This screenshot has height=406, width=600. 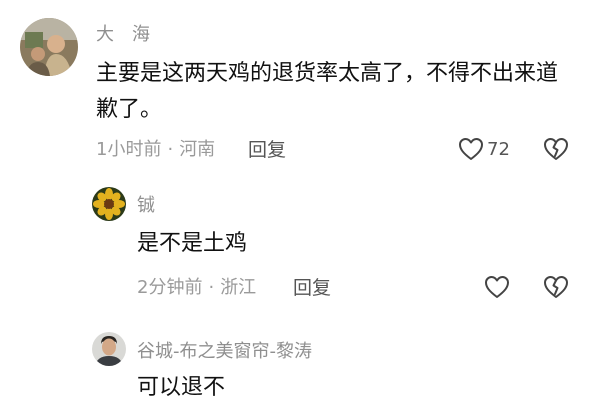 I want to click on comment-meta: 1小时前 · 河南, so click(x=155, y=150).